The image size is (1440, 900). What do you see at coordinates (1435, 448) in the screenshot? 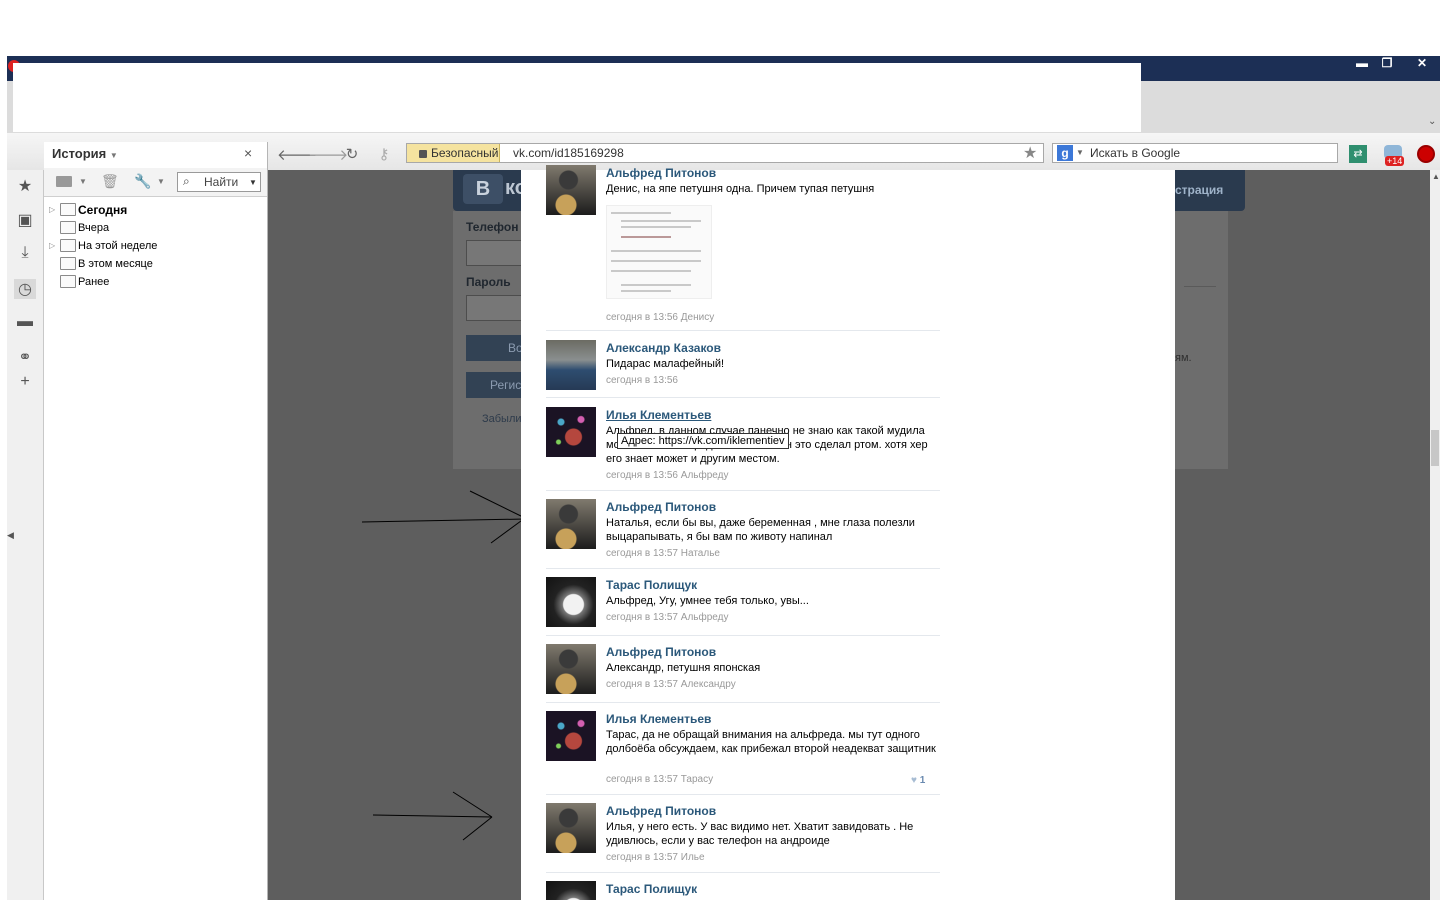
I see `scrollbar-thumb` at bounding box center [1435, 448].